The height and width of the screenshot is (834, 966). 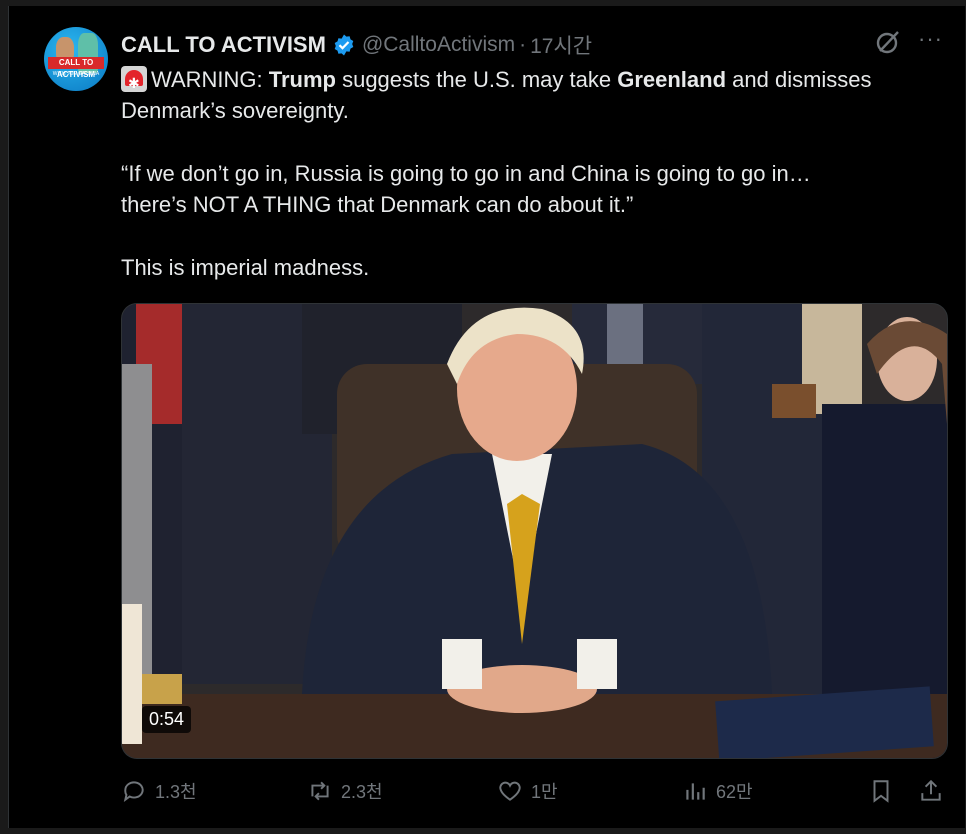 I want to click on reply-button: 1.3천, so click(x=159, y=791).